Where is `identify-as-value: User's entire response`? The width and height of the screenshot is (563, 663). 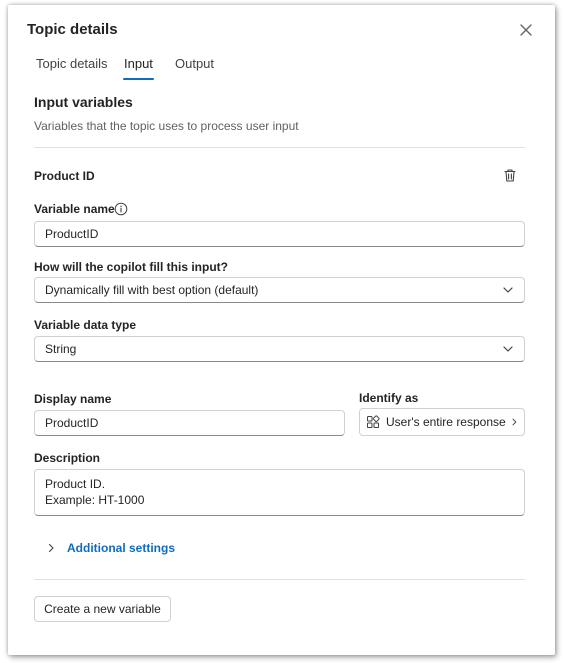 identify-as-value: User's entire response is located at coordinates (446, 422).